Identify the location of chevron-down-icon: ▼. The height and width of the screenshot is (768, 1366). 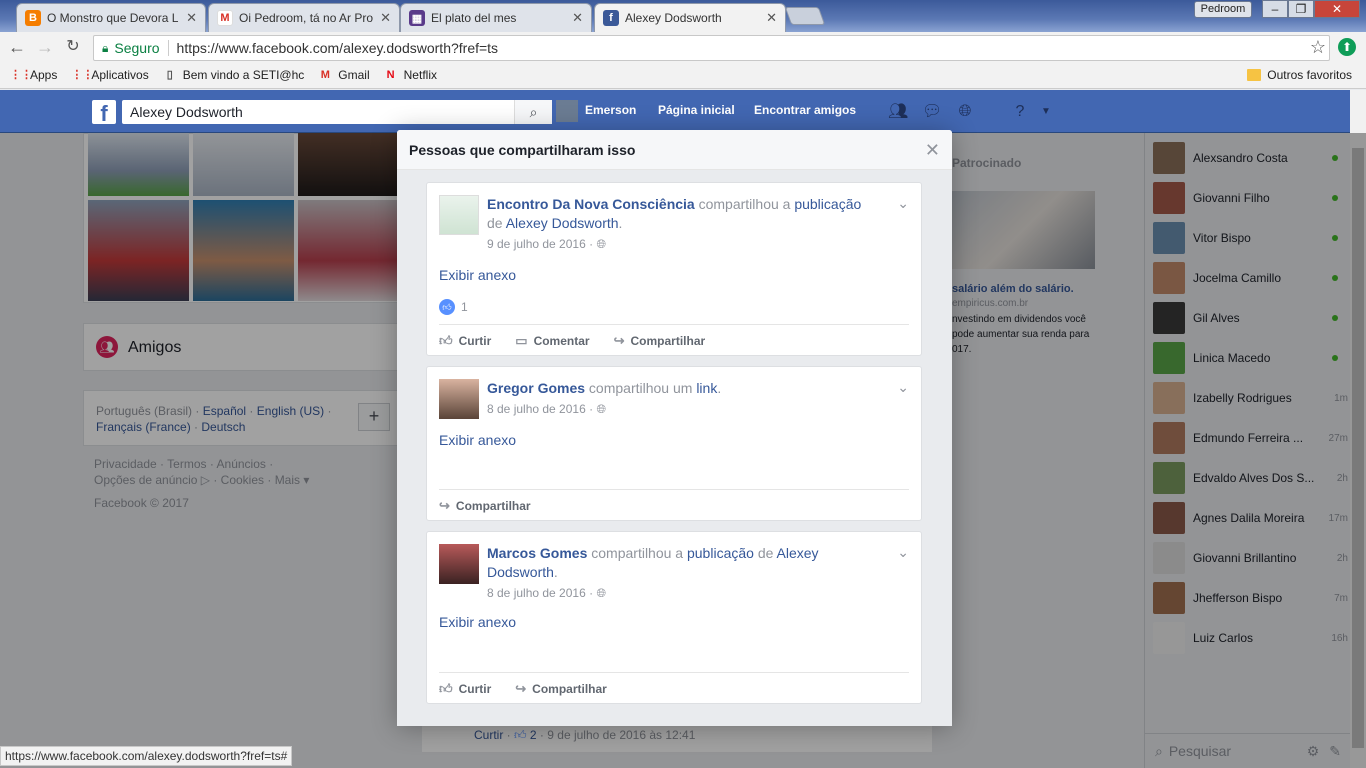
(1046, 112).